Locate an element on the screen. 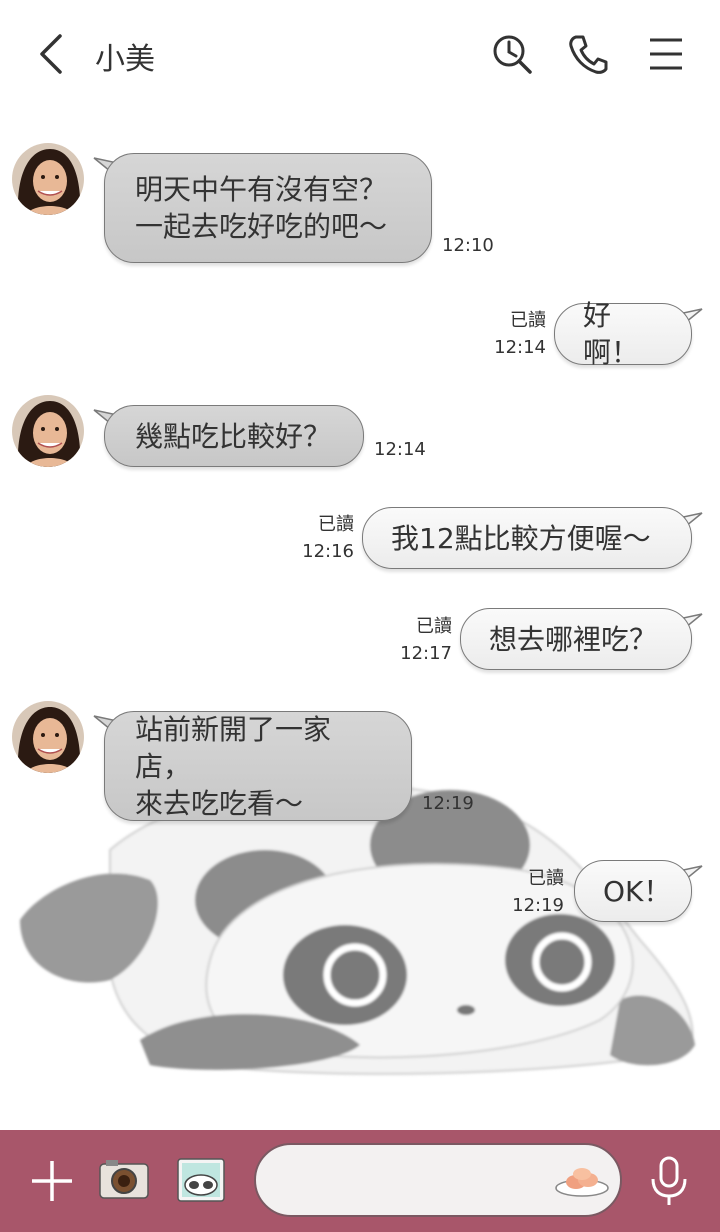 The width and height of the screenshot is (720, 1232). message-bubble: 好啊！ is located at coordinates (623, 334).